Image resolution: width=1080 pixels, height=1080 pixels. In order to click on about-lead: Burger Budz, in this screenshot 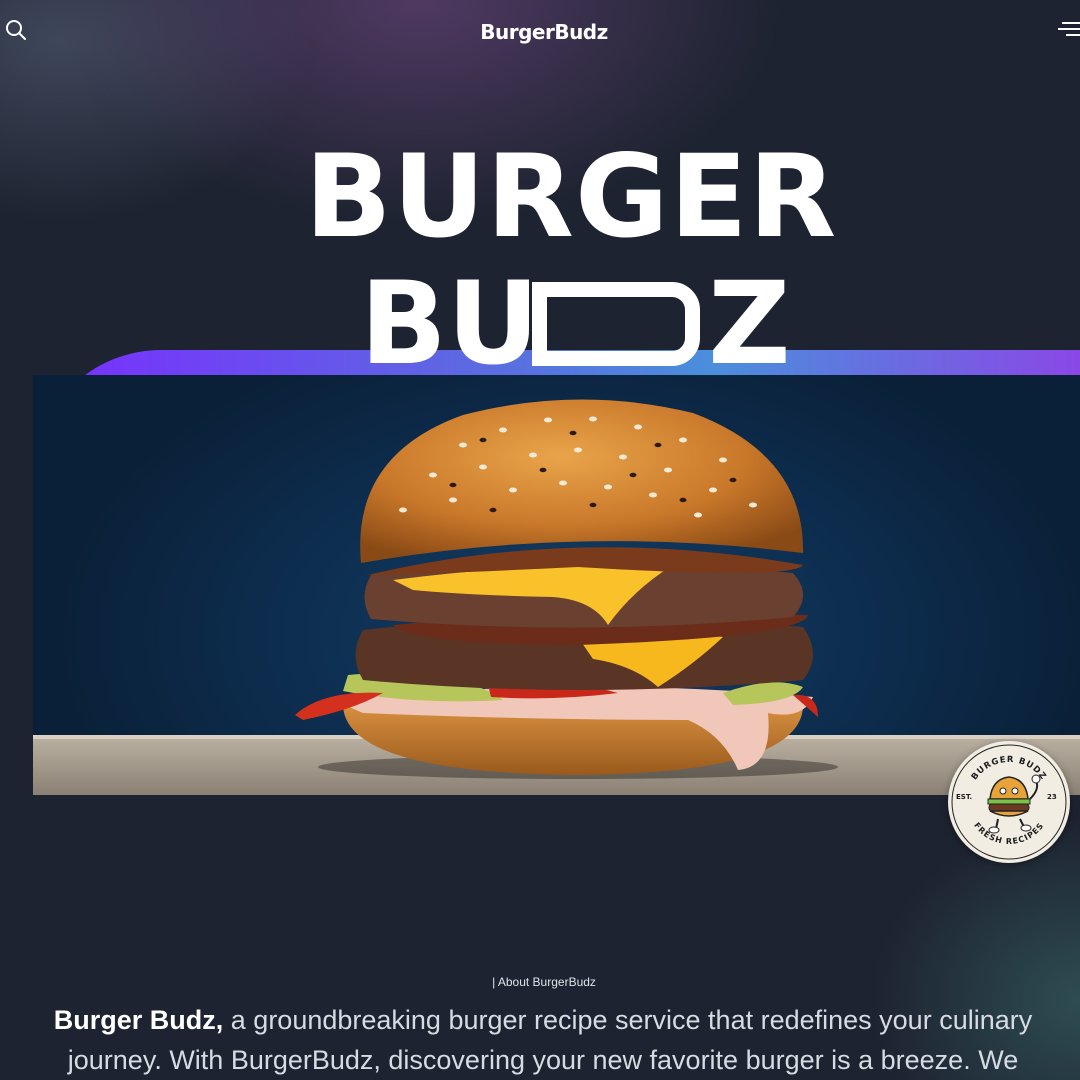, I will do `click(138, 1020)`.